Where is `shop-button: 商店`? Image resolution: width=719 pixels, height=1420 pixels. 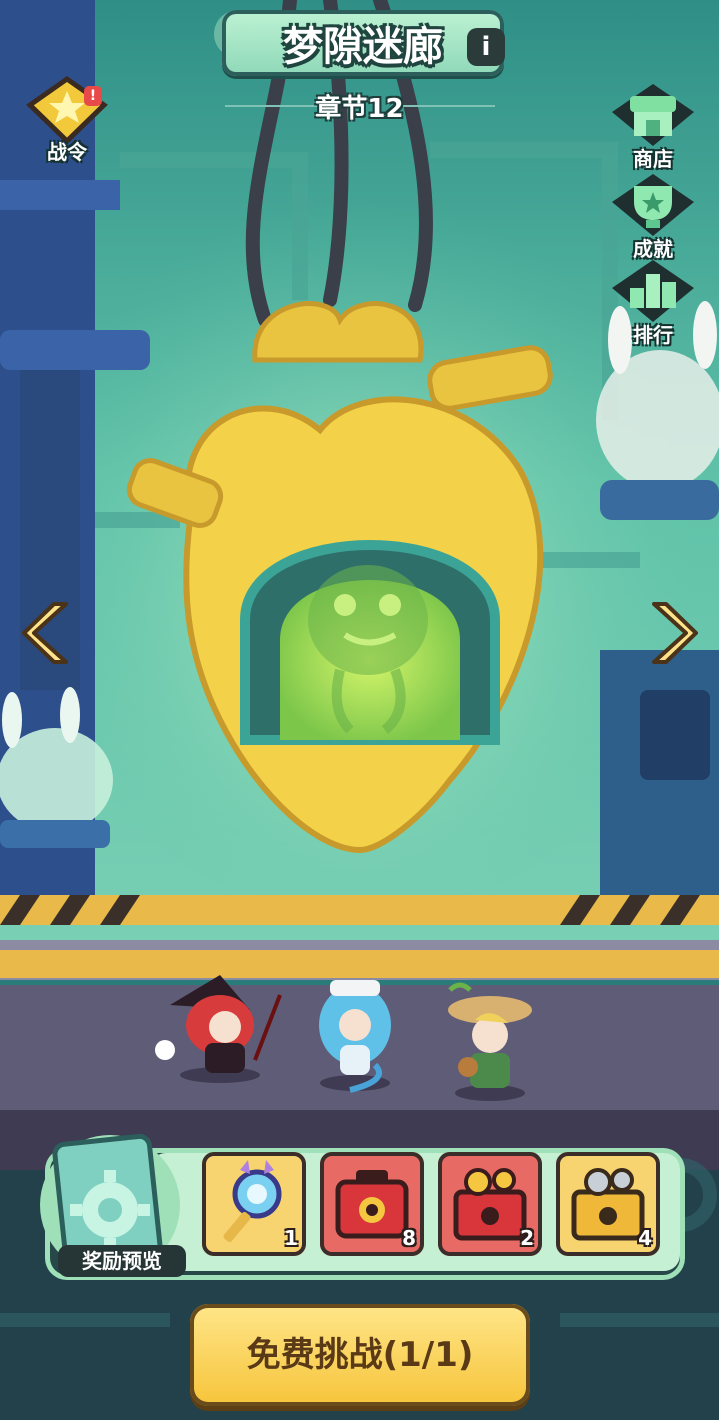
shop-button: 商店 is located at coordinates (653, 127).